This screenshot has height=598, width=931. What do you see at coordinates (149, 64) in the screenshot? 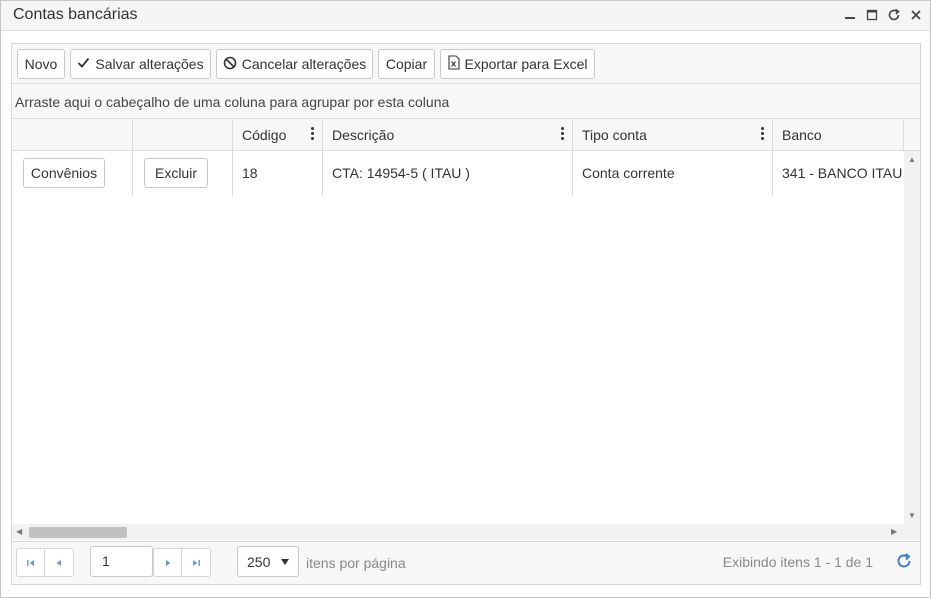
I see `save-changes-label: Salvar alterações` at bounding box center [149, 64].